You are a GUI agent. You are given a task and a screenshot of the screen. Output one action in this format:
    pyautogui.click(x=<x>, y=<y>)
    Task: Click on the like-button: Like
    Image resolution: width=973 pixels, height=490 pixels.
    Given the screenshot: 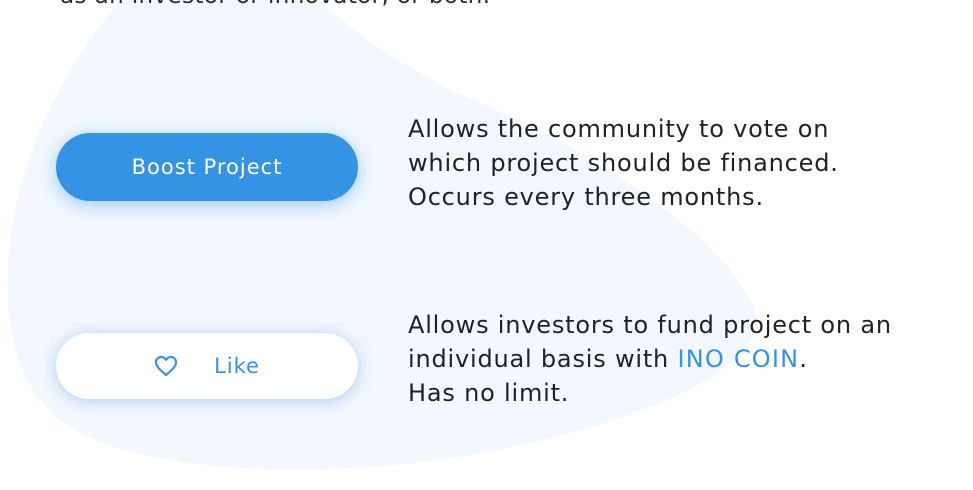 What is the action you would take?
    pyautogui.click(x=207, y=366)
    